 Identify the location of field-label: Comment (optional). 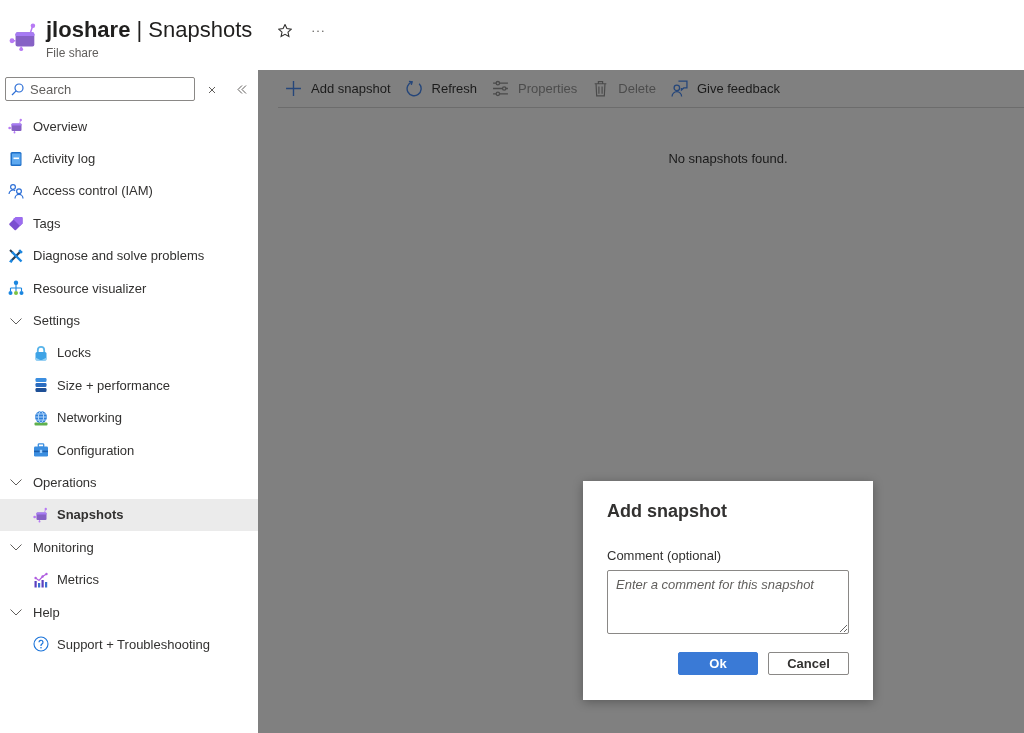
(665, 556).